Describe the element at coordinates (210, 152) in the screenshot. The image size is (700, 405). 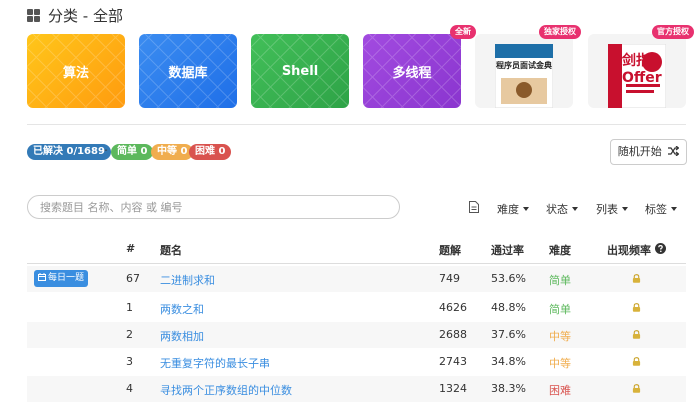
I see `hard-pill: 困难 0` at that location.